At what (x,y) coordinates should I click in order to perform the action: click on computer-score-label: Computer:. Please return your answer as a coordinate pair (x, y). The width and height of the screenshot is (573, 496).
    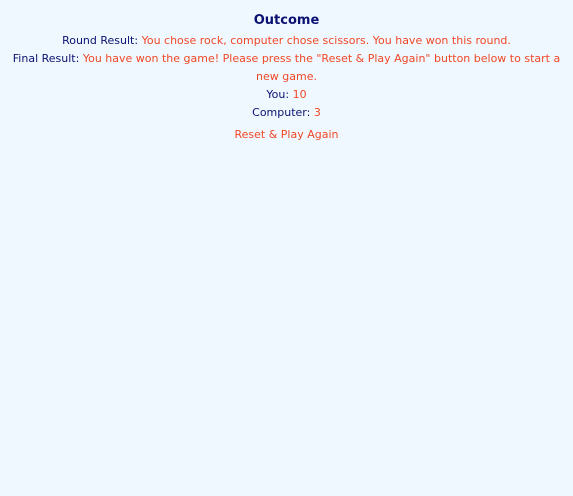
    Looking at the image, I should click on (281, 112).